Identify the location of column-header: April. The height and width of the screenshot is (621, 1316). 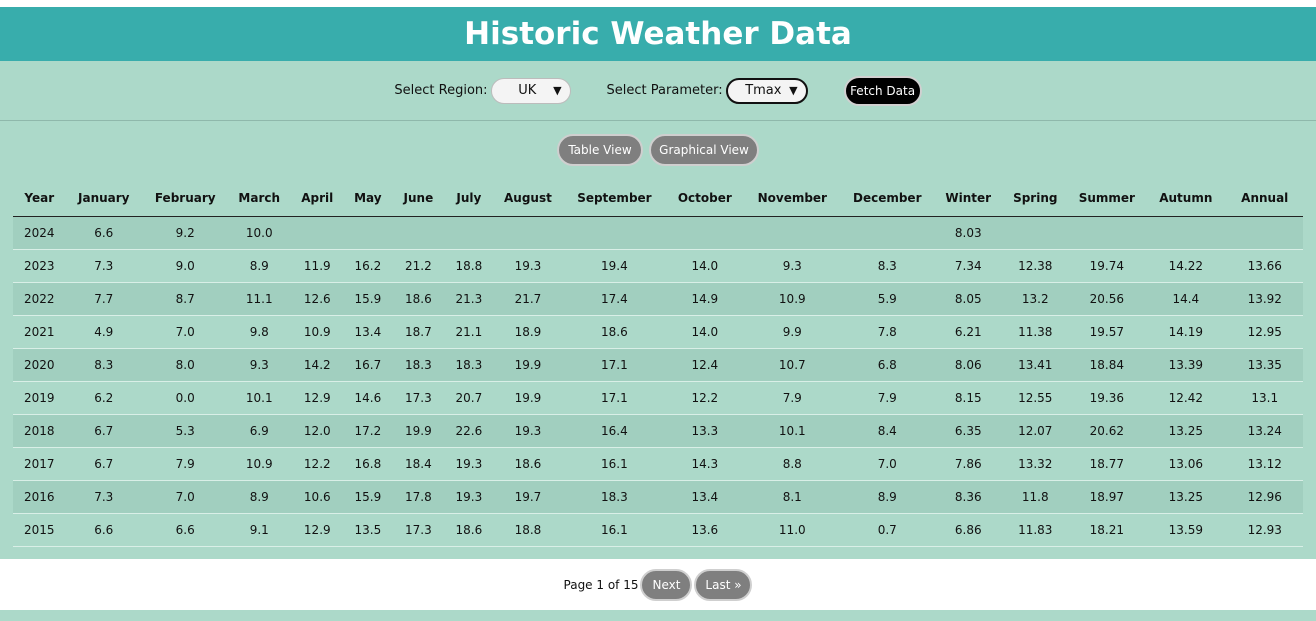
(317, 198).